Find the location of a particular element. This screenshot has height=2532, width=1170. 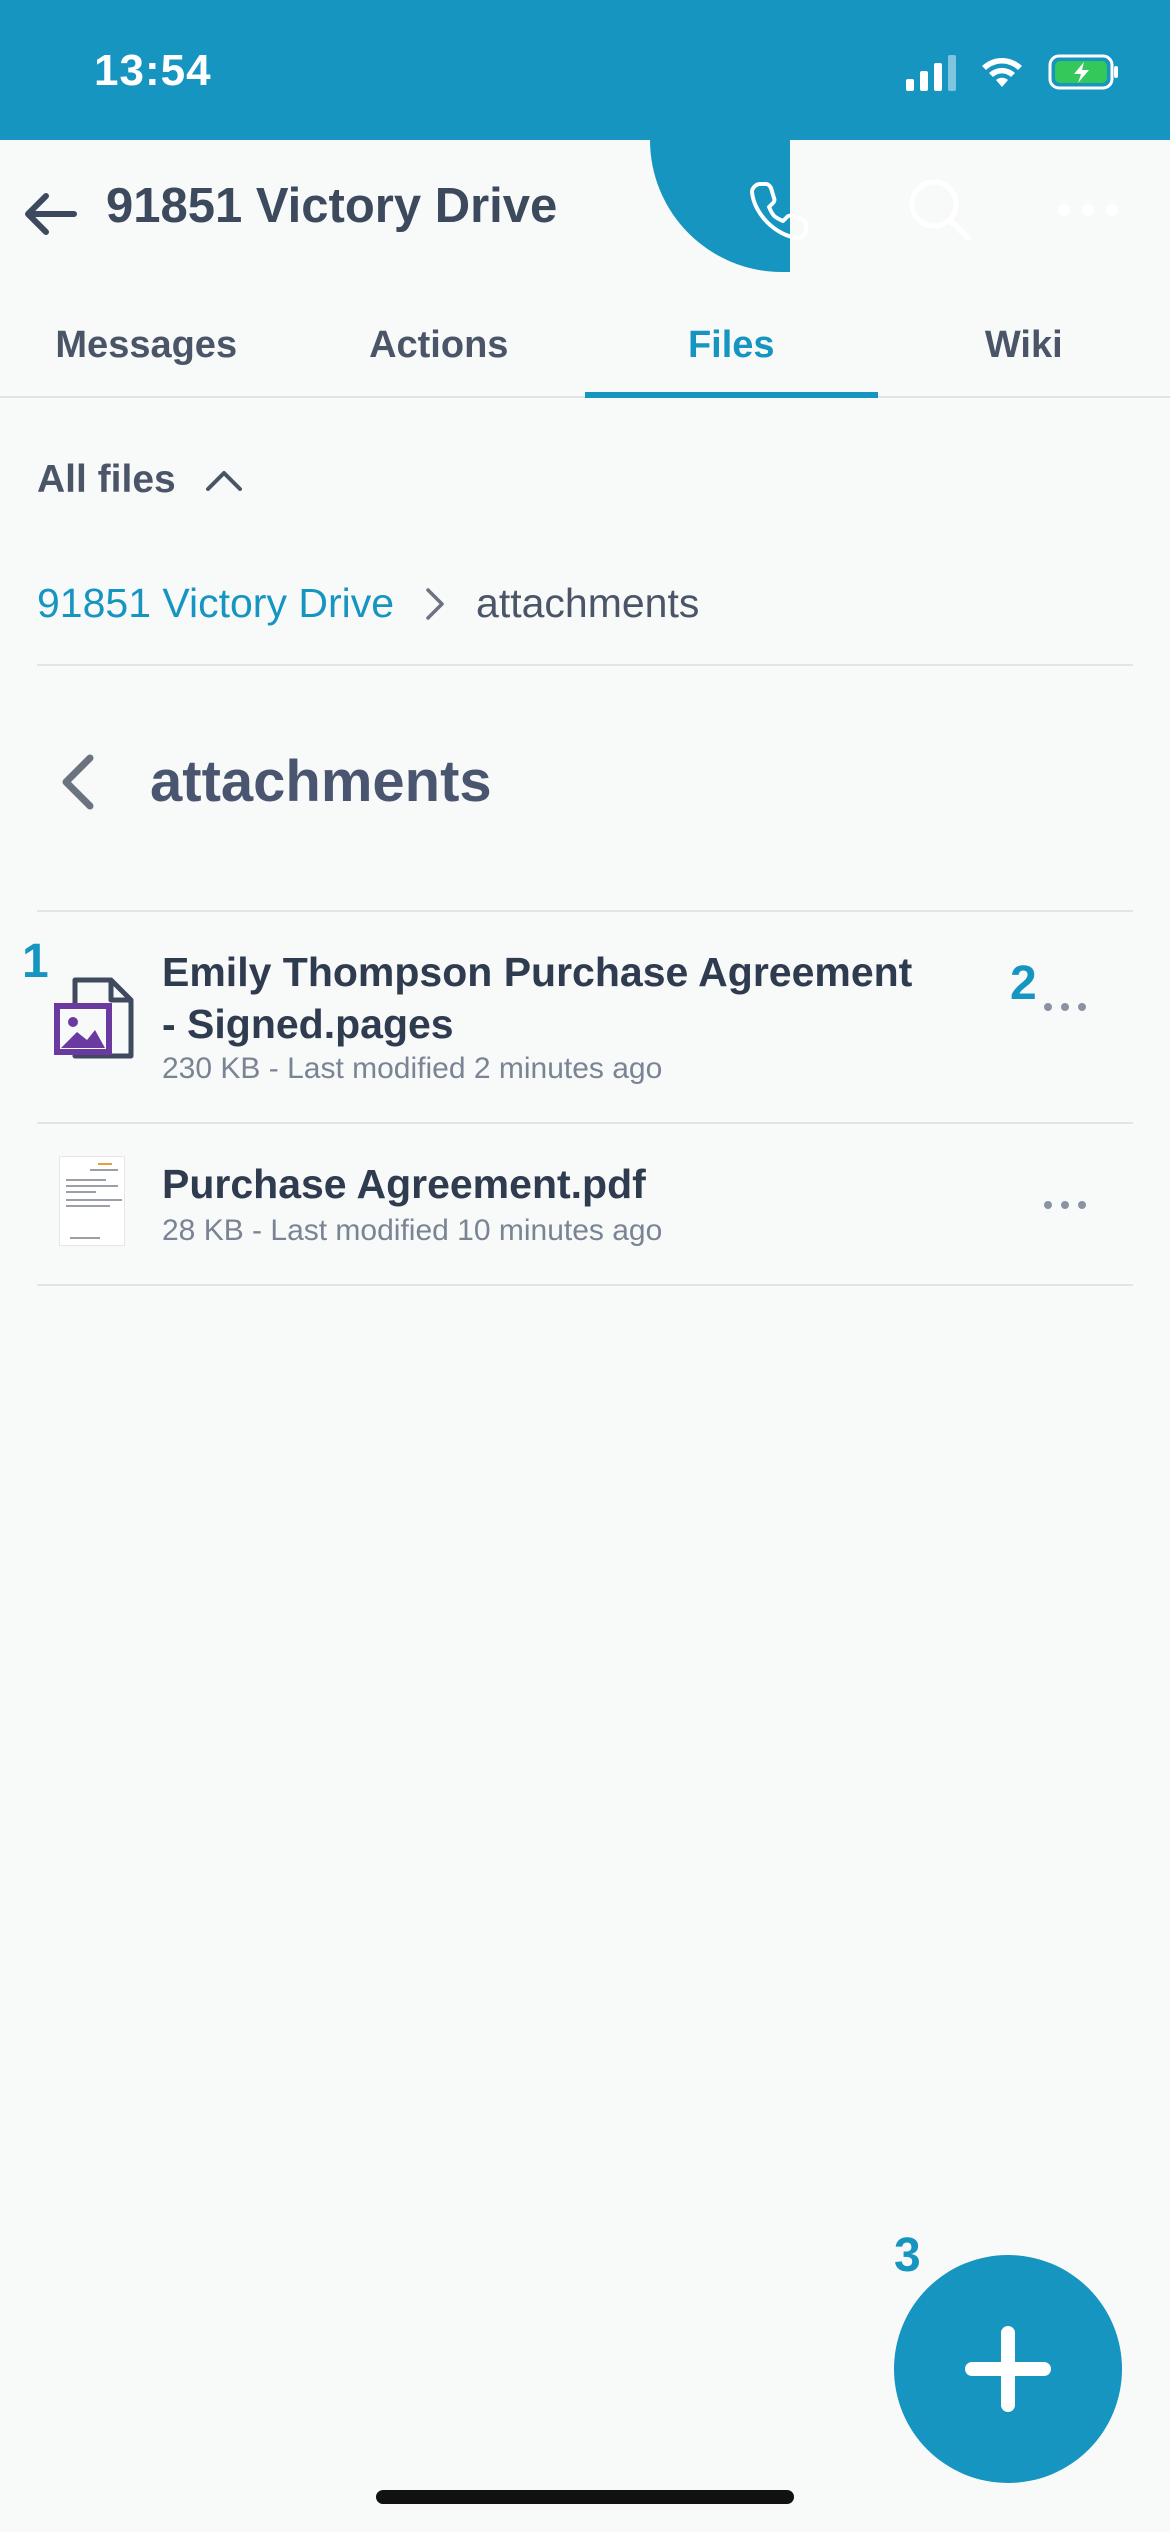

folder-back-icon is located at coordinates (77, 782).